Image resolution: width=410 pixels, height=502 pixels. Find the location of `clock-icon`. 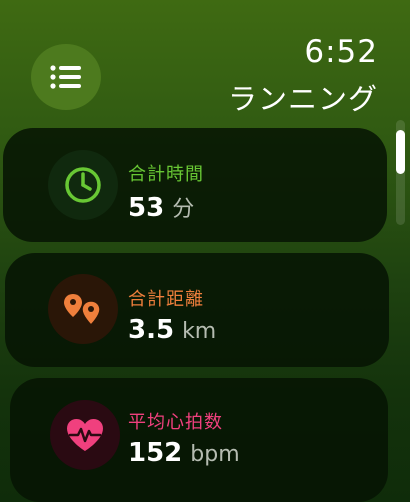

clock-icon is located at coordinates (83, 185).